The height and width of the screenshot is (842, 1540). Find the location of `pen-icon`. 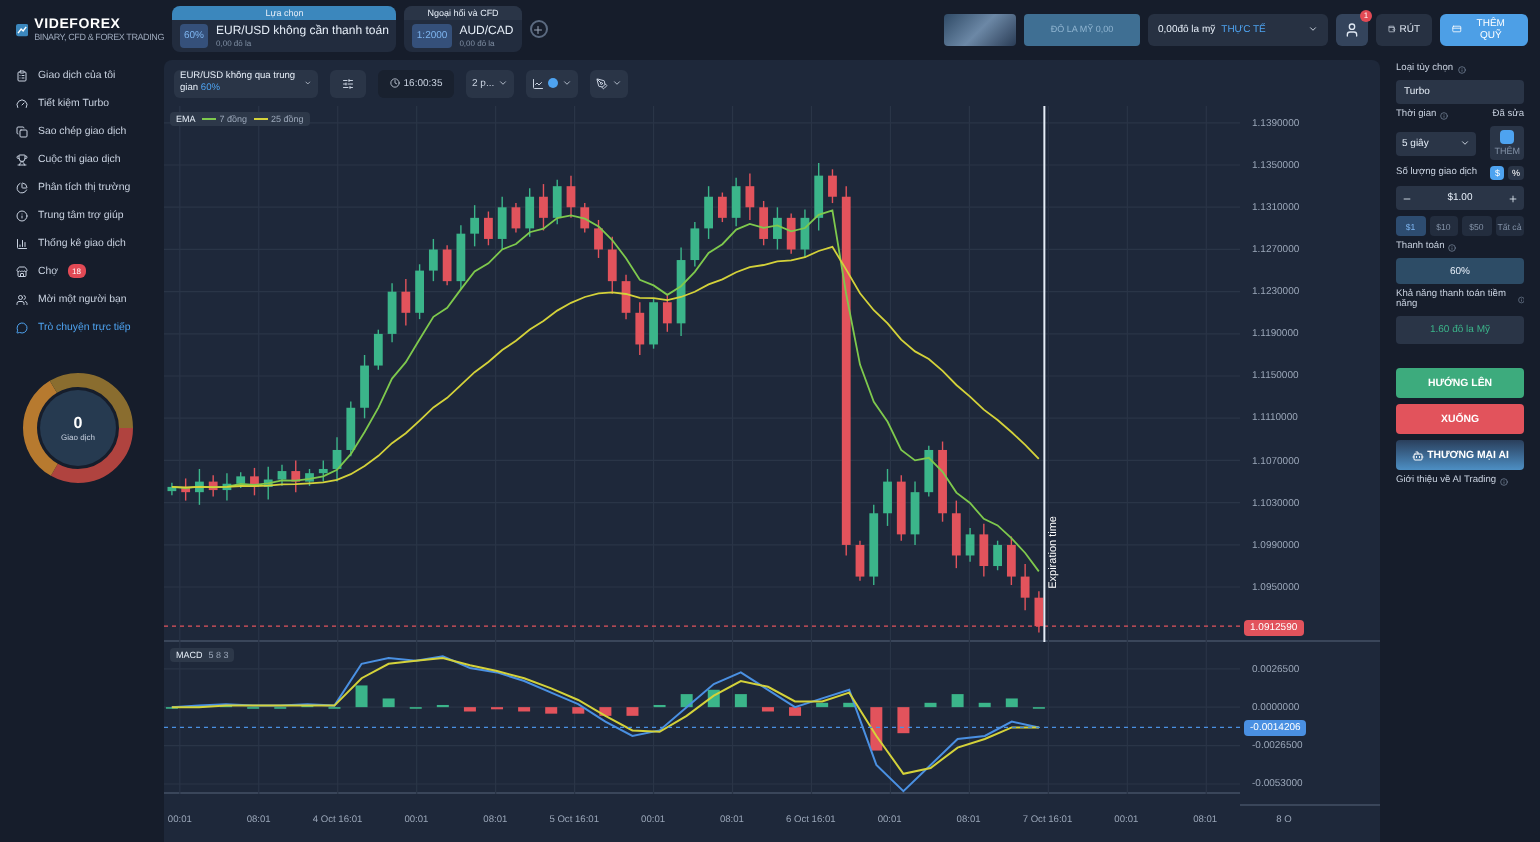

pen-icon is located at coordinates (602, 83).